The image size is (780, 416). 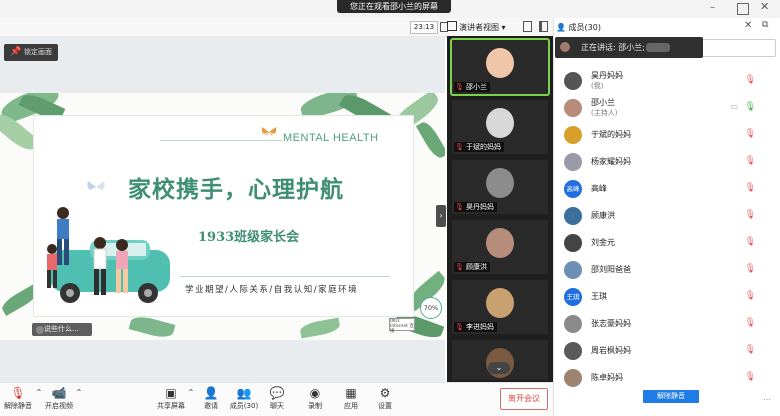 I want to click on video-tile: 昊丹妈妈 🎙, so click(x=500, y=187).